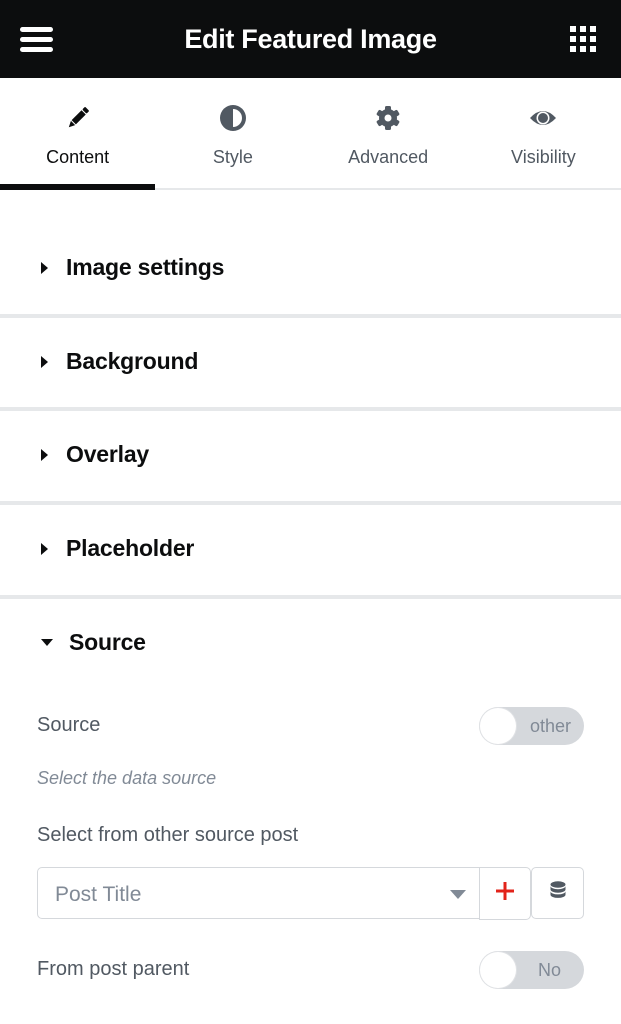 Image resolution: width=621 pixels, height=1024 pixels. What do you see at coordinates (310, 364) in the screenshot?
I see `section-background: Background` at bounding box center [310, 364].